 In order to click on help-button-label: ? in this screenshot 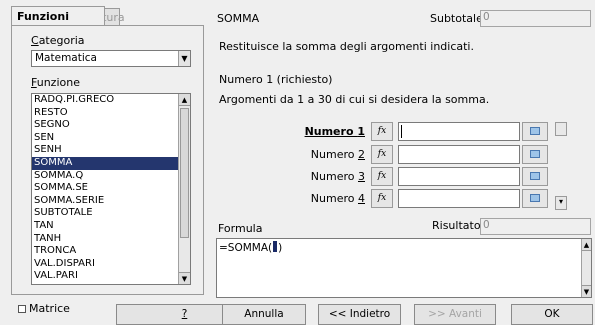, I will do `click(184, 314)`.